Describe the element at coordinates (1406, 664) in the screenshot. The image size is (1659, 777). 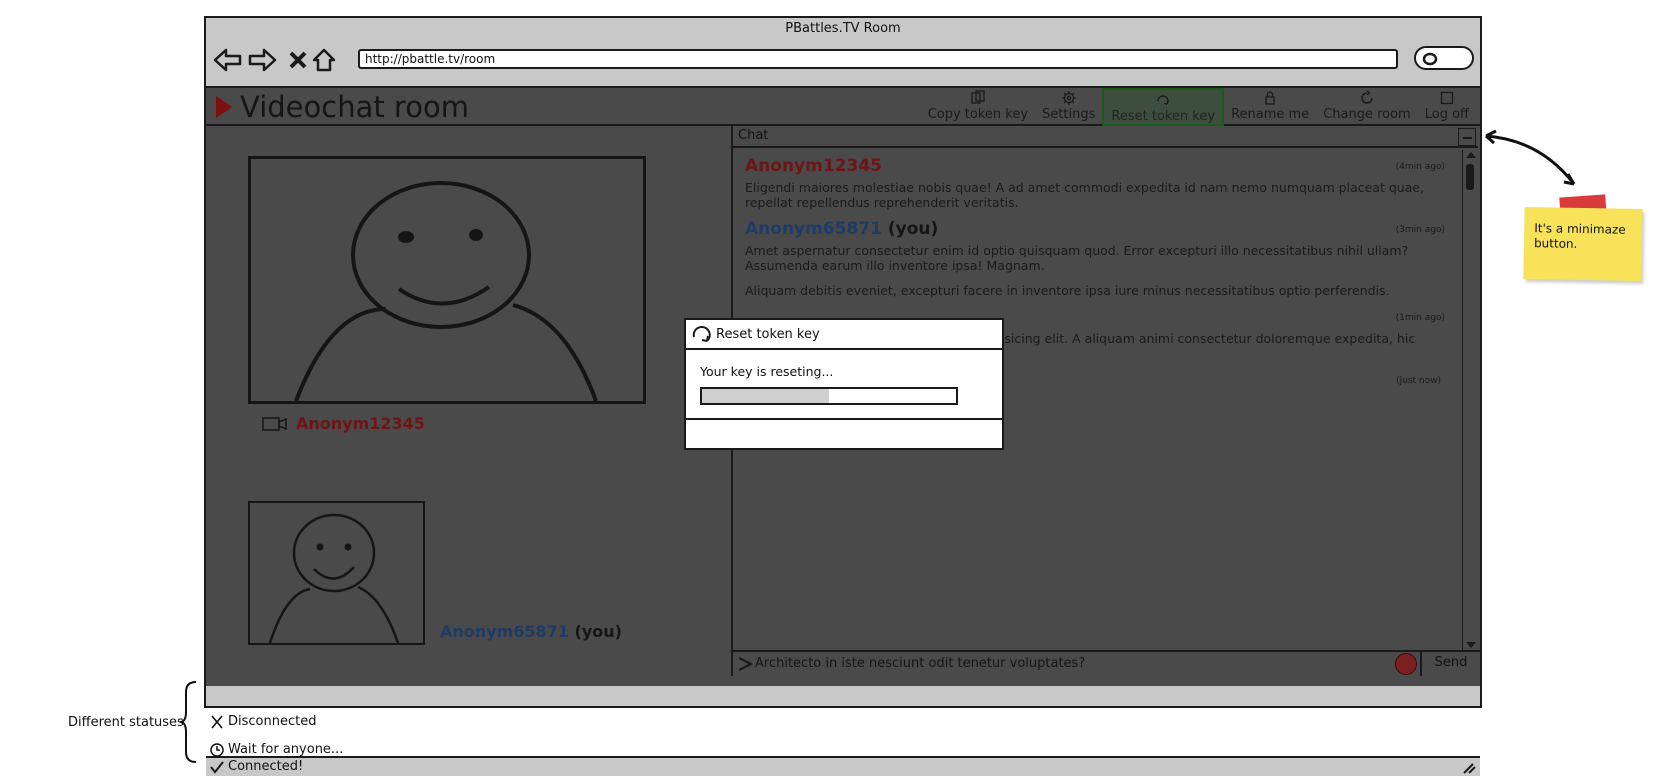
I see `emoji-icon` at that location.